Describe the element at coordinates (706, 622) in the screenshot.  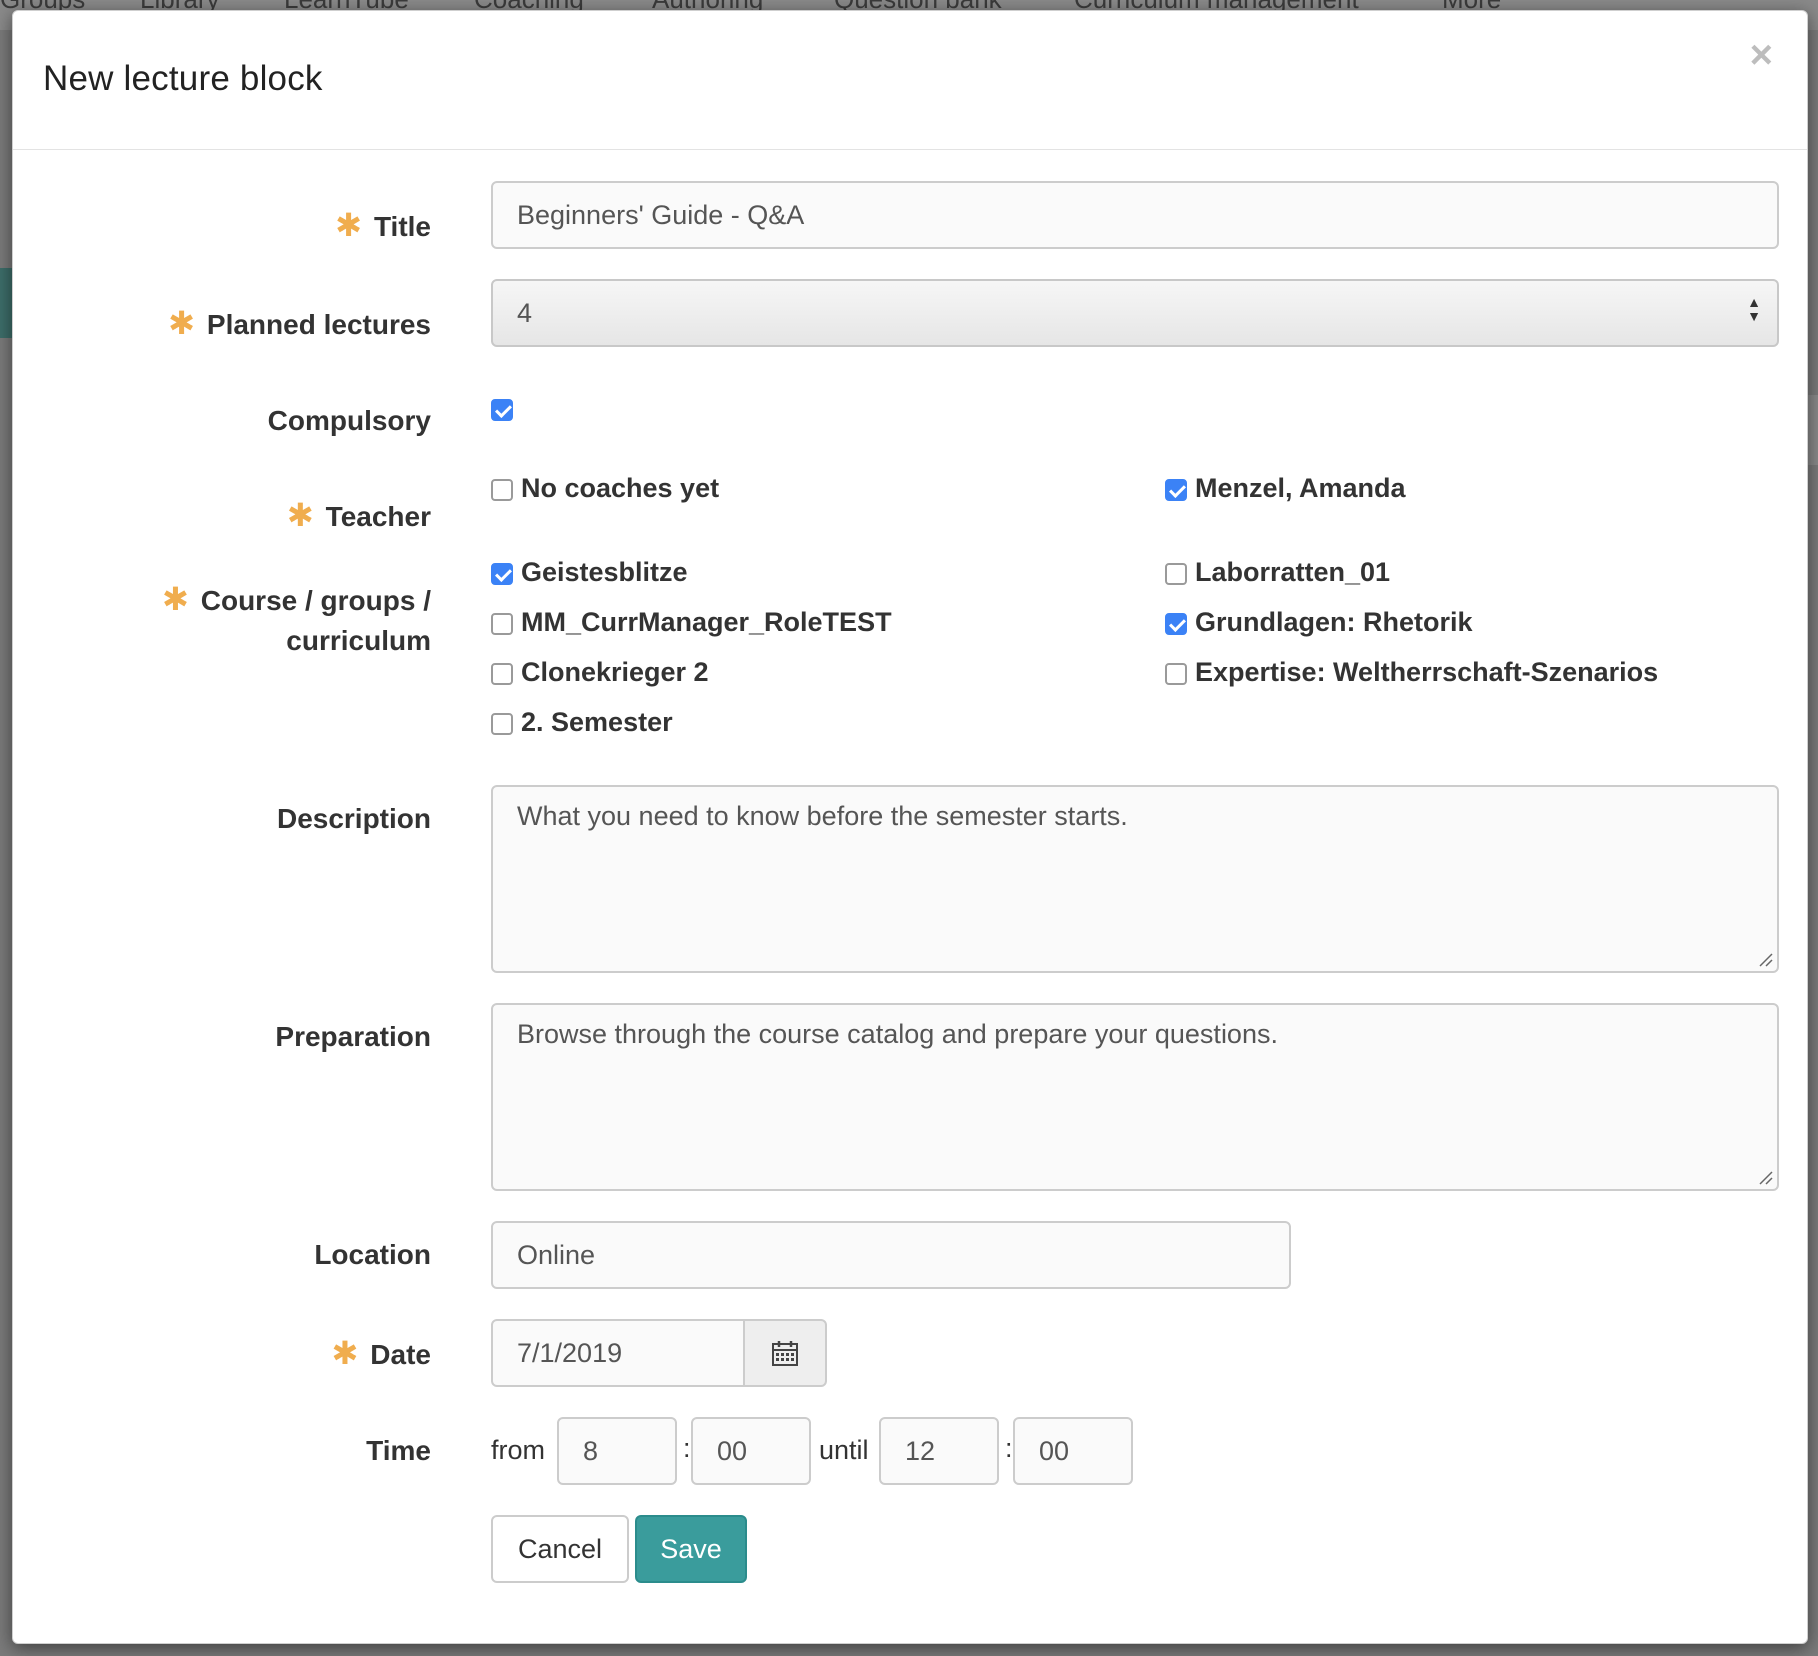
I see `course-option-label: MM_CurrManager_RoleTEST` at that location.